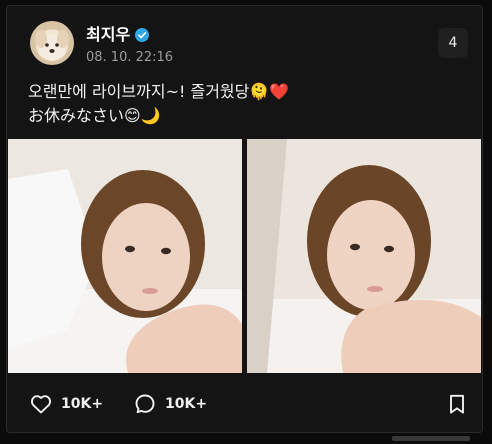  What do you see at coordinates (130, 57) in the screenshot?
I see `post-timestamp: 08. 10. 22:16` at bounding box center [130, 57].